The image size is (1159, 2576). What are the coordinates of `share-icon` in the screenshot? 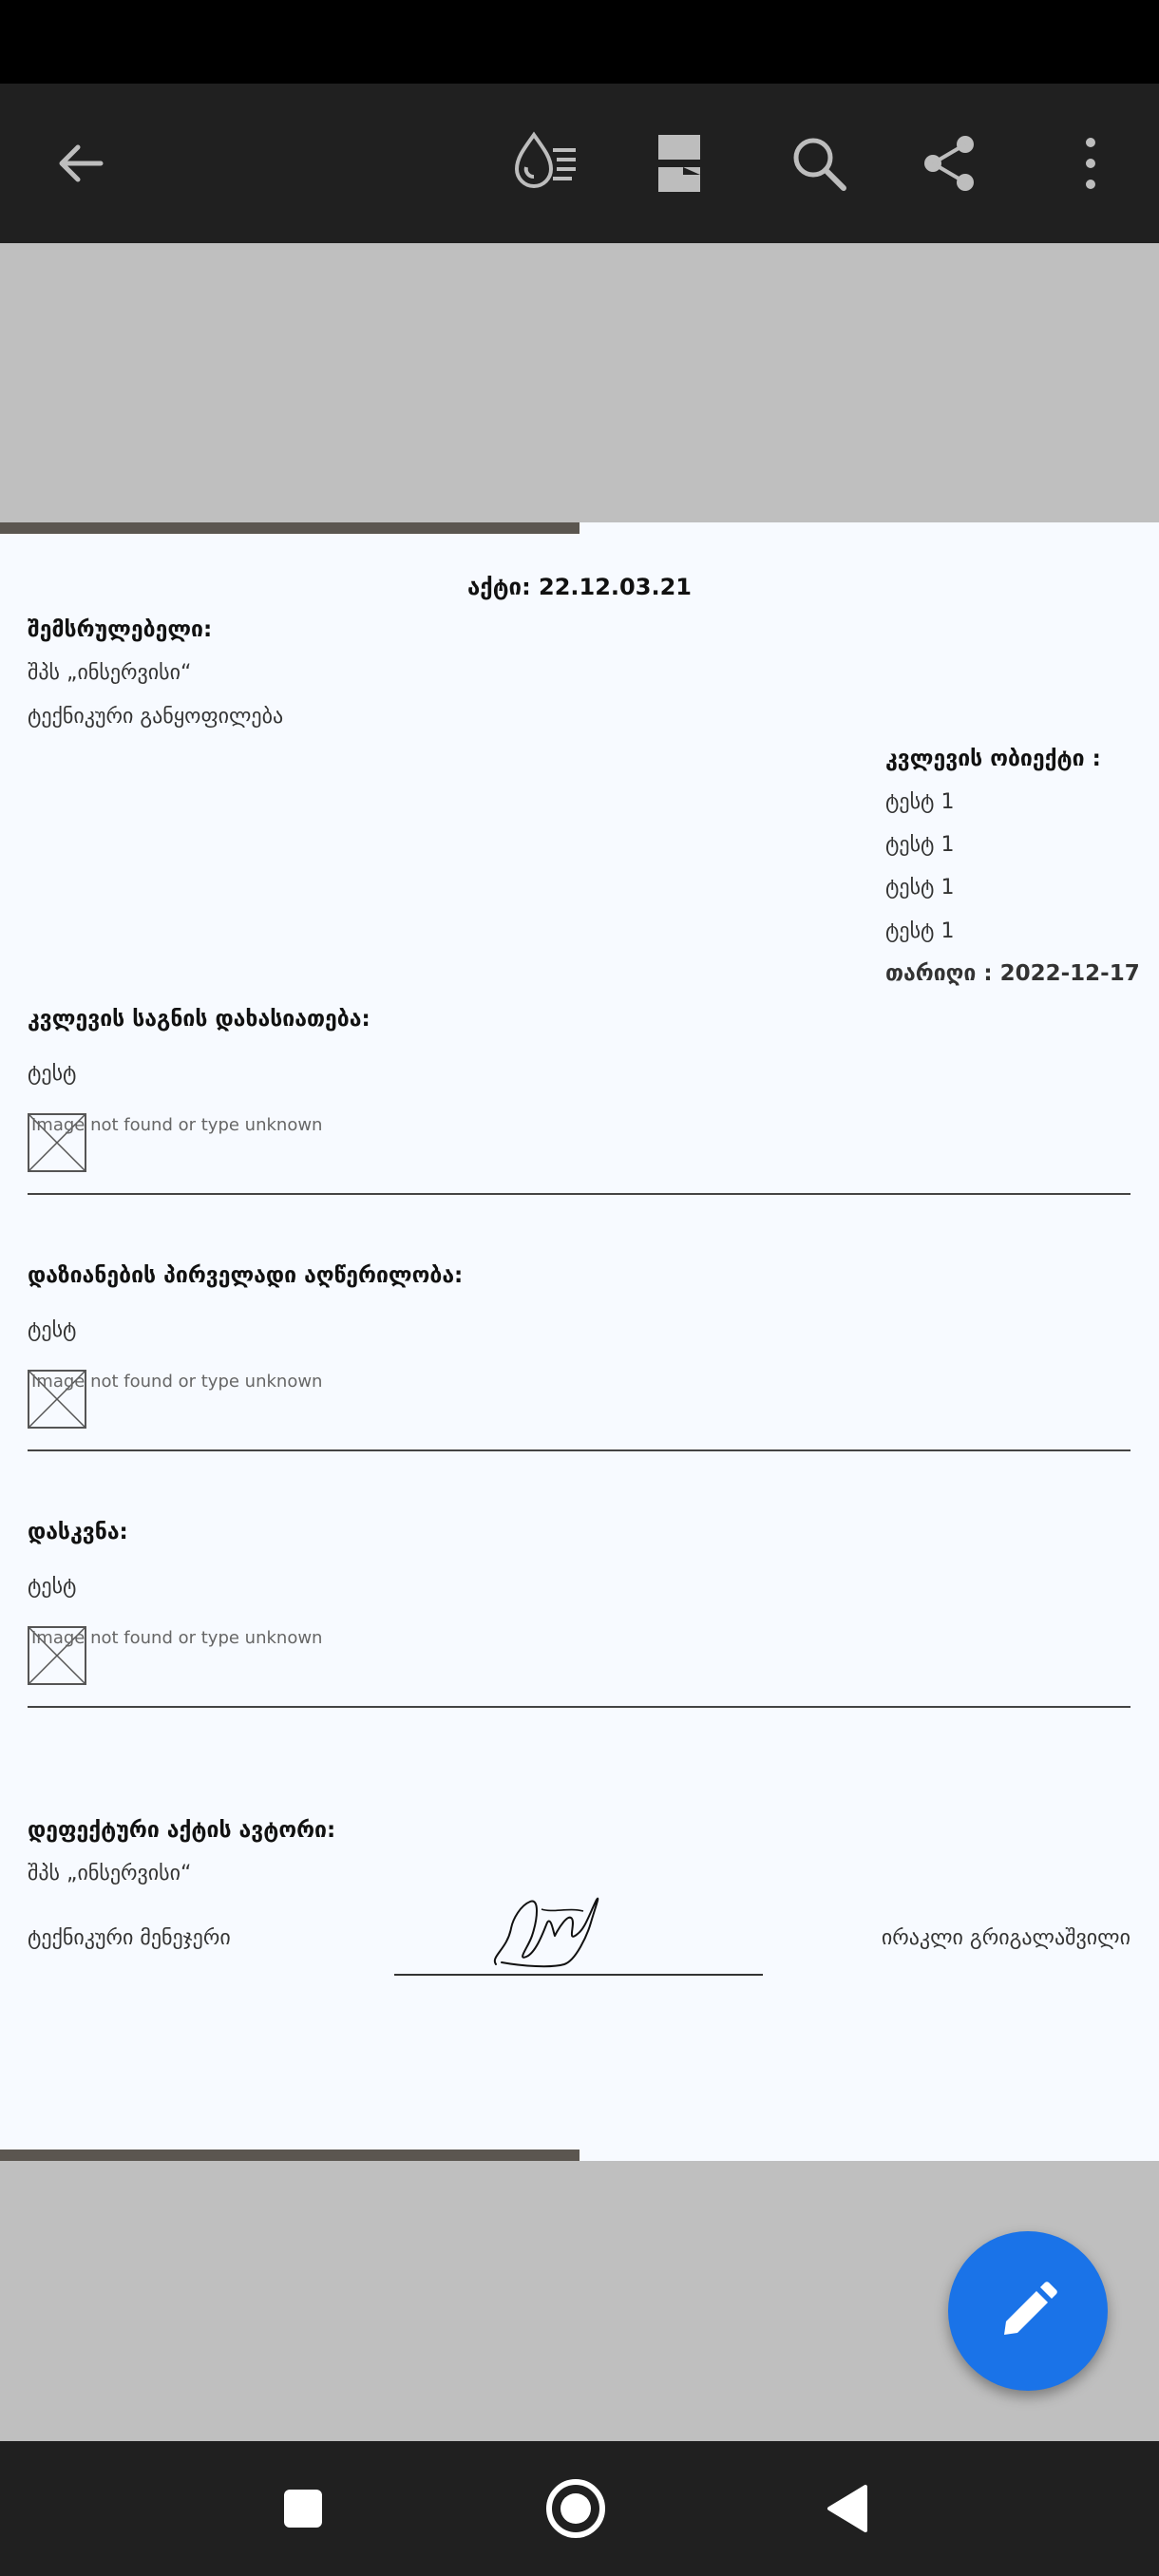 It's located at (949, 163).